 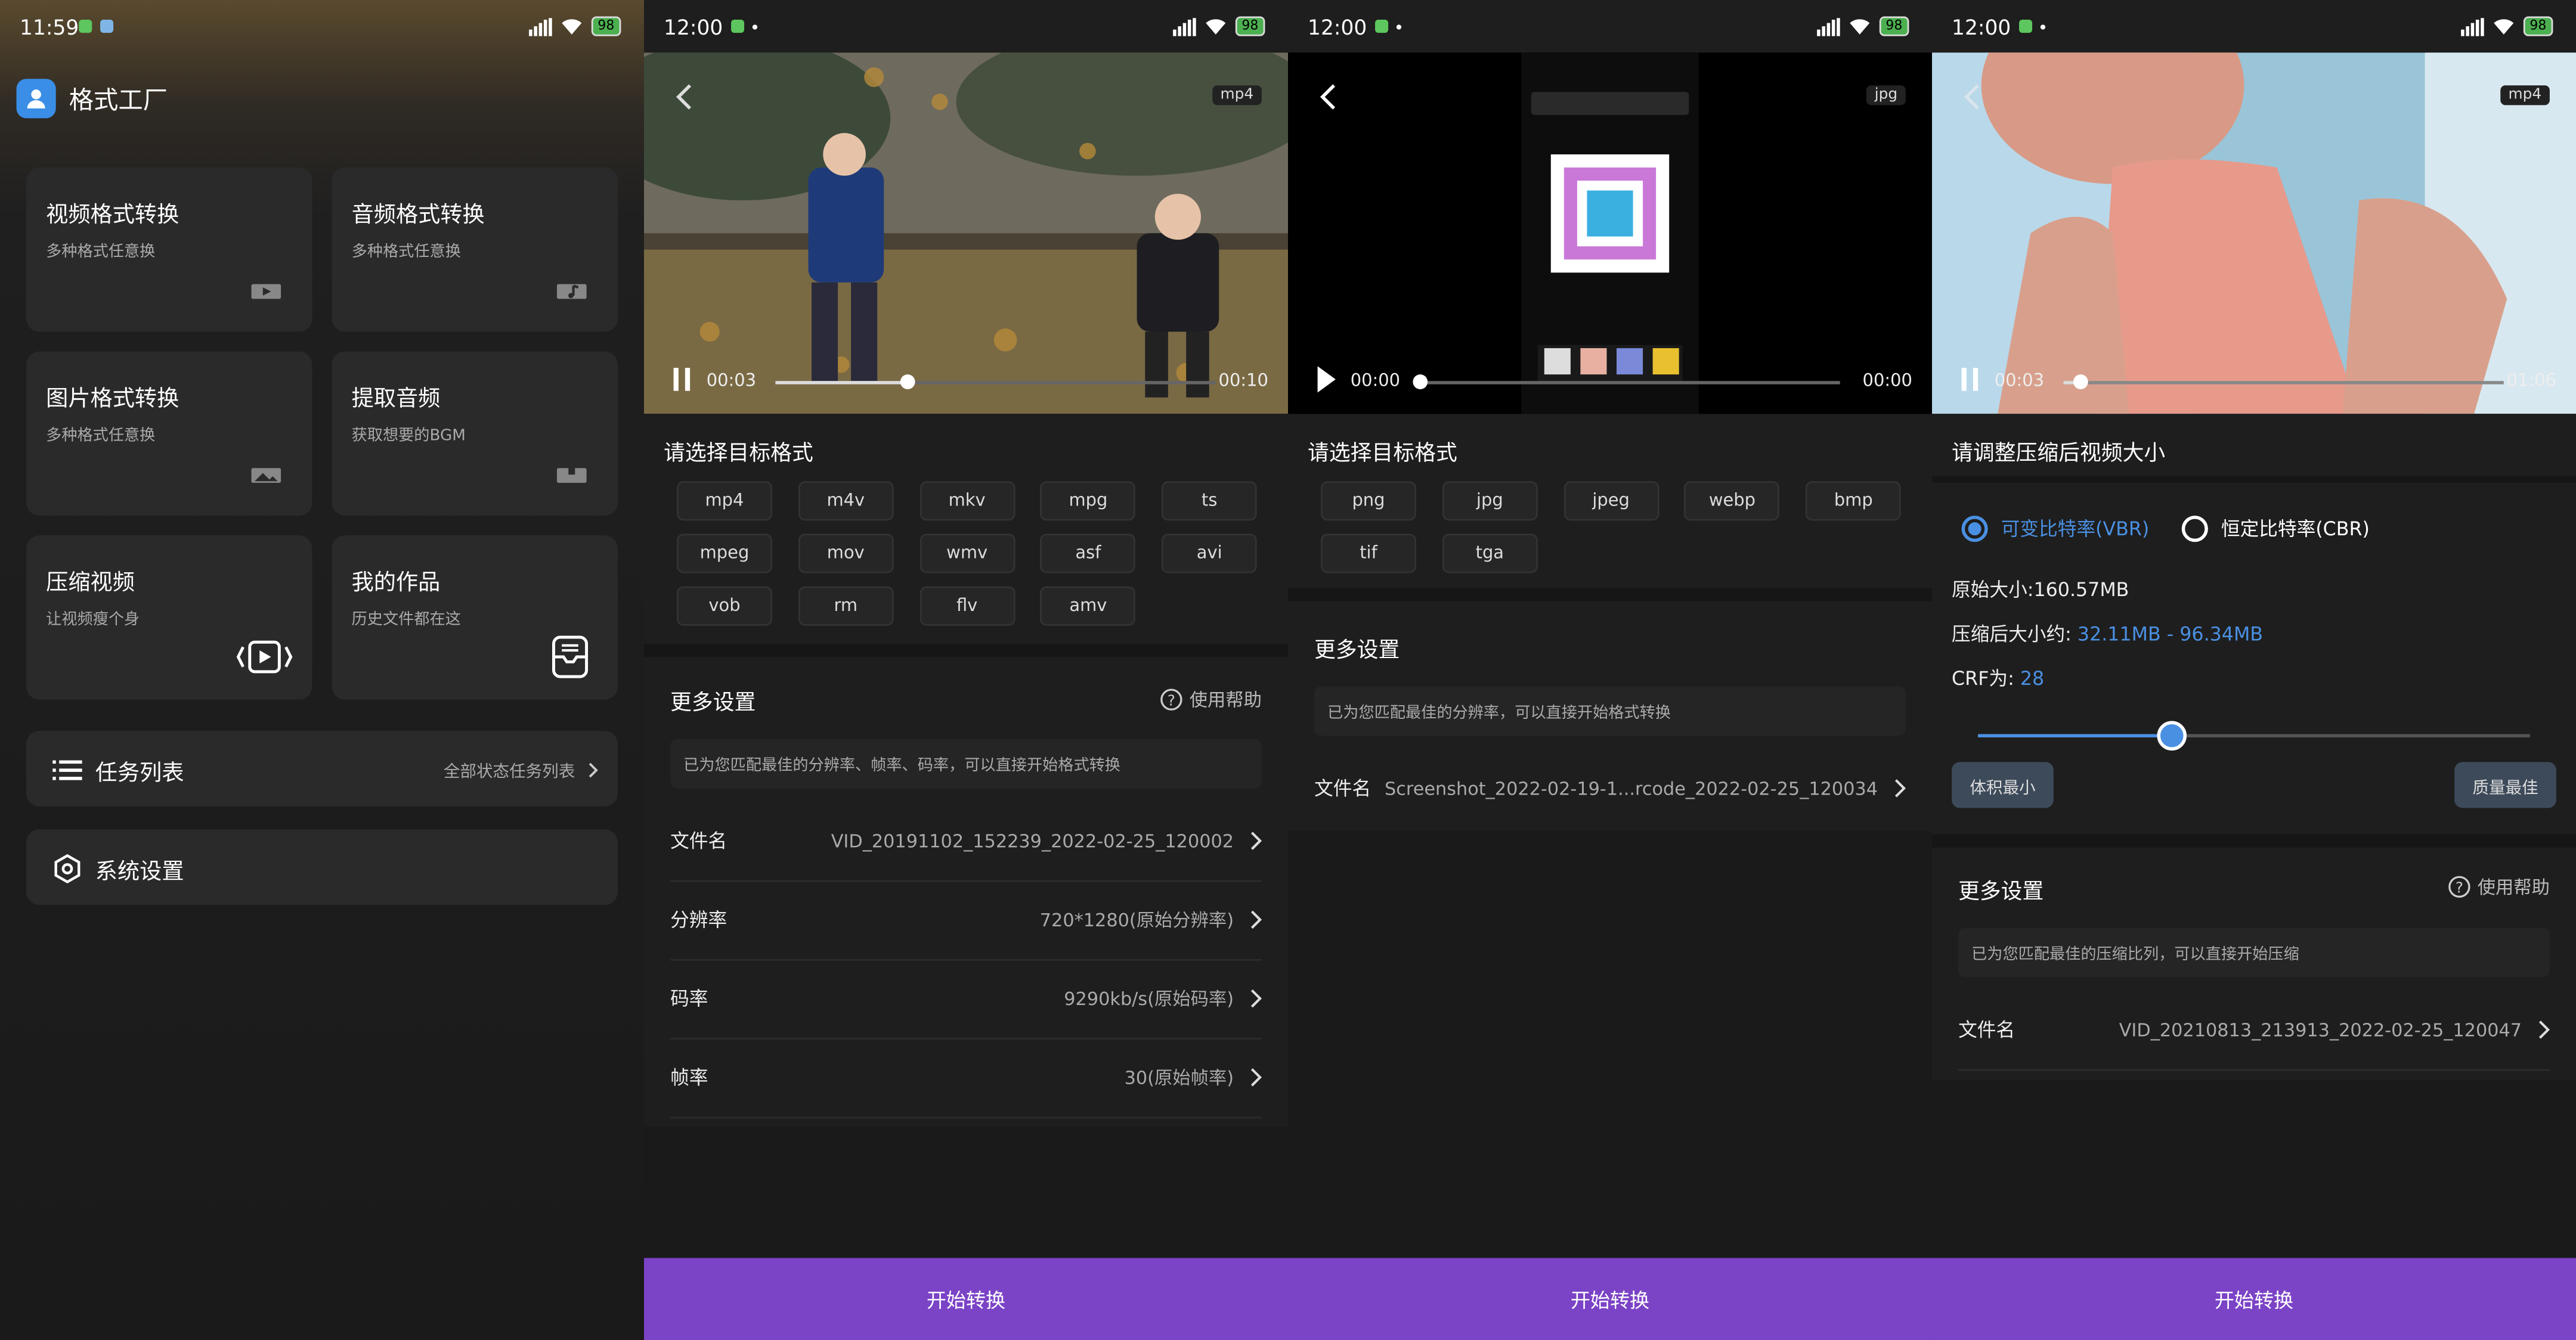 What do you see at coordinates (1149, 999) in the screenshot?
I see `row-value: 9290kb/s(原始码率)` at bounding box center [1149, 999].